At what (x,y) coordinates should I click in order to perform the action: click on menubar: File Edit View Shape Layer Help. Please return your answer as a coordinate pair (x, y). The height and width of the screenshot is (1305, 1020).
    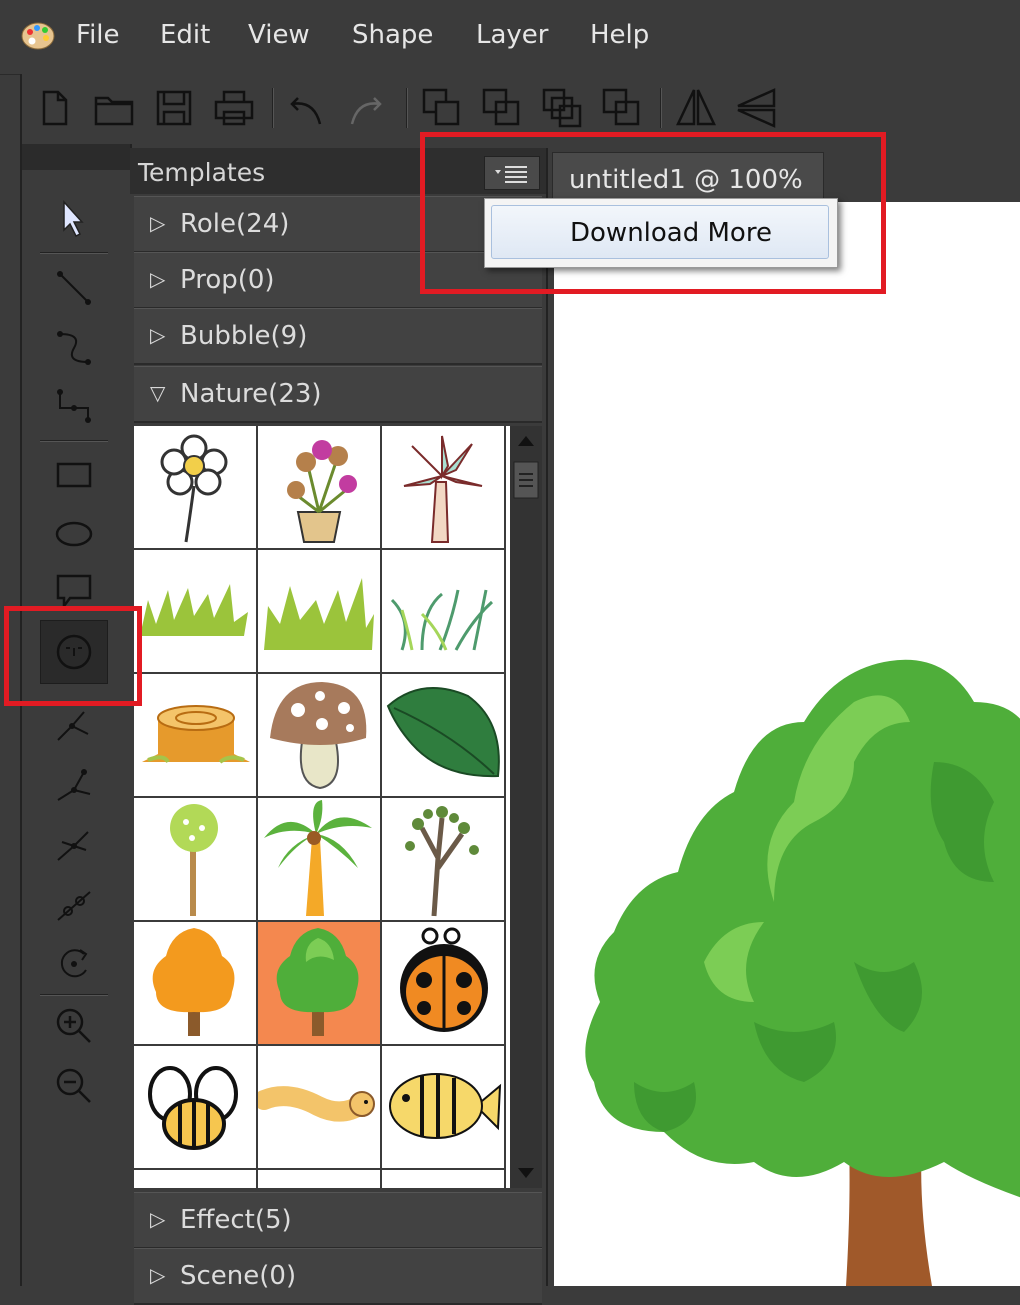
    Looking at the image, I should click on (510, 37).